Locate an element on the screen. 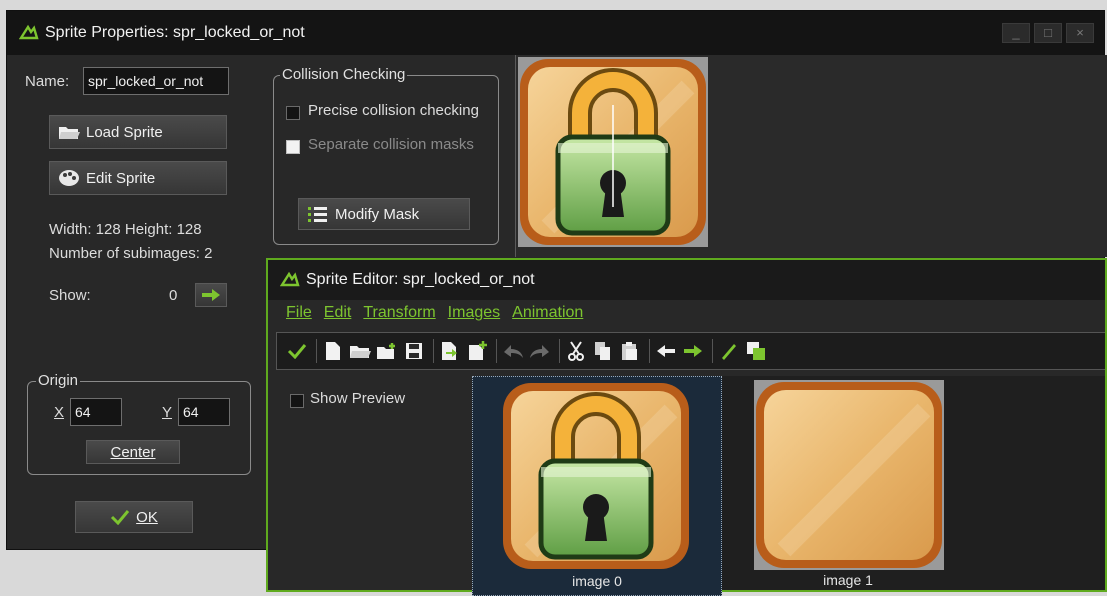  list-icon is located at coordinates (317, 214).